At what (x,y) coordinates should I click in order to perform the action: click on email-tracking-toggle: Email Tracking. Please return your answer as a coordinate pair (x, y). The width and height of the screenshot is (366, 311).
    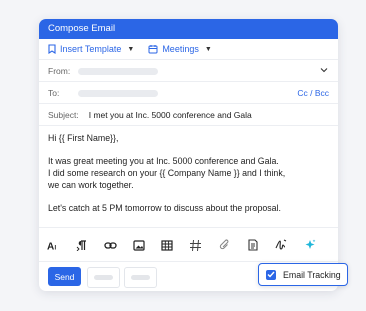
    Looking at the image, I should click on (303, 274).